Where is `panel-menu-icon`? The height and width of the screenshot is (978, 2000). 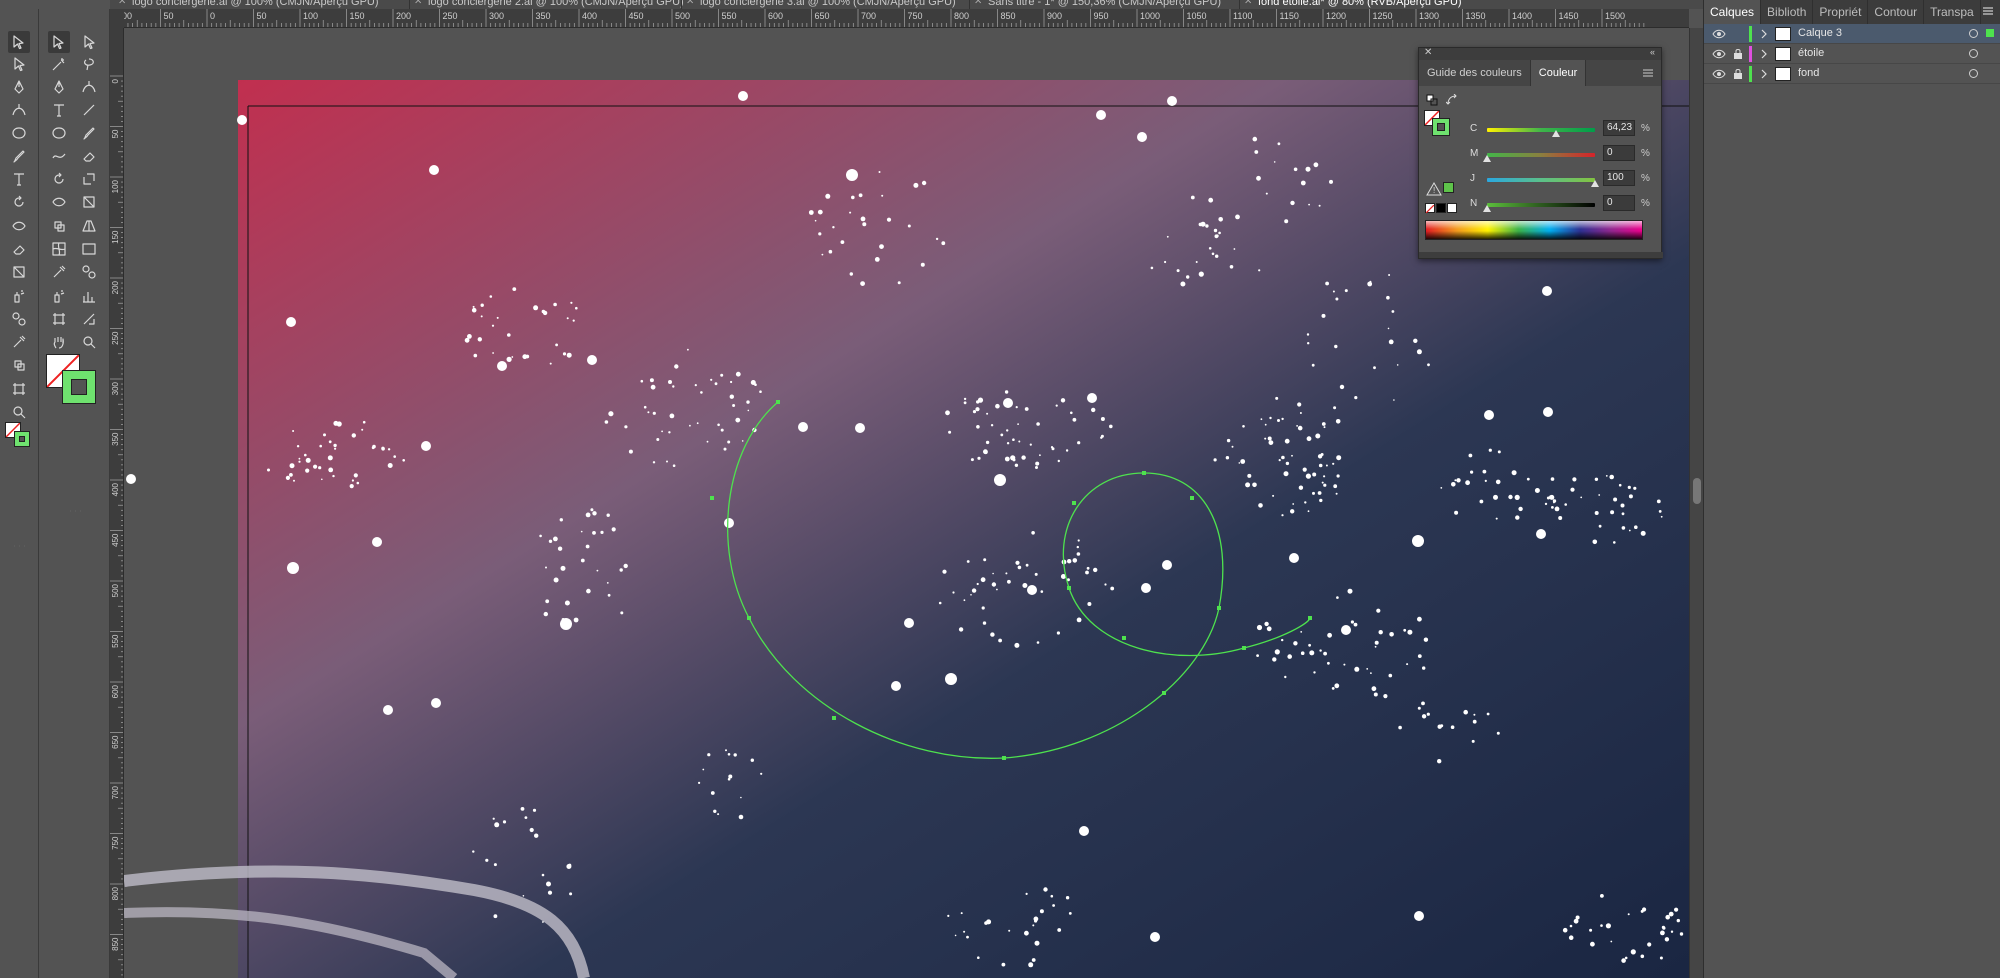
panel-menu-icon is located at coordinates (1988, 11).